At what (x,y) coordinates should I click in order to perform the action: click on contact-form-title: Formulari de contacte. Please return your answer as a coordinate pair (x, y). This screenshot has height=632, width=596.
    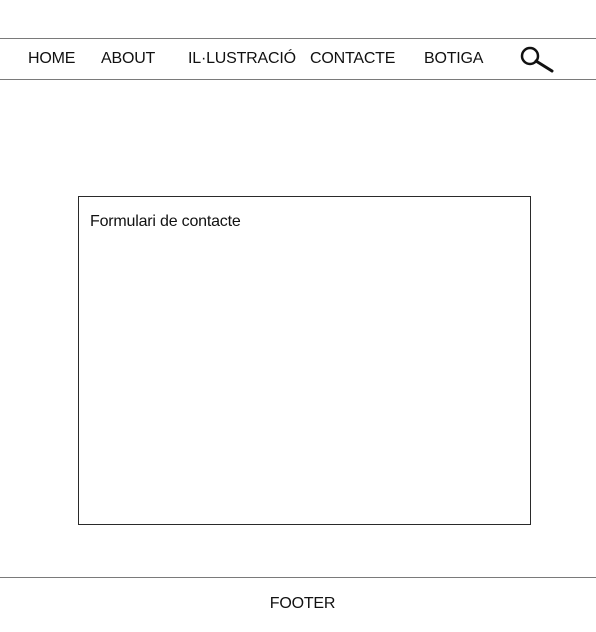
    Looking at the image, I should click on (165, 221).